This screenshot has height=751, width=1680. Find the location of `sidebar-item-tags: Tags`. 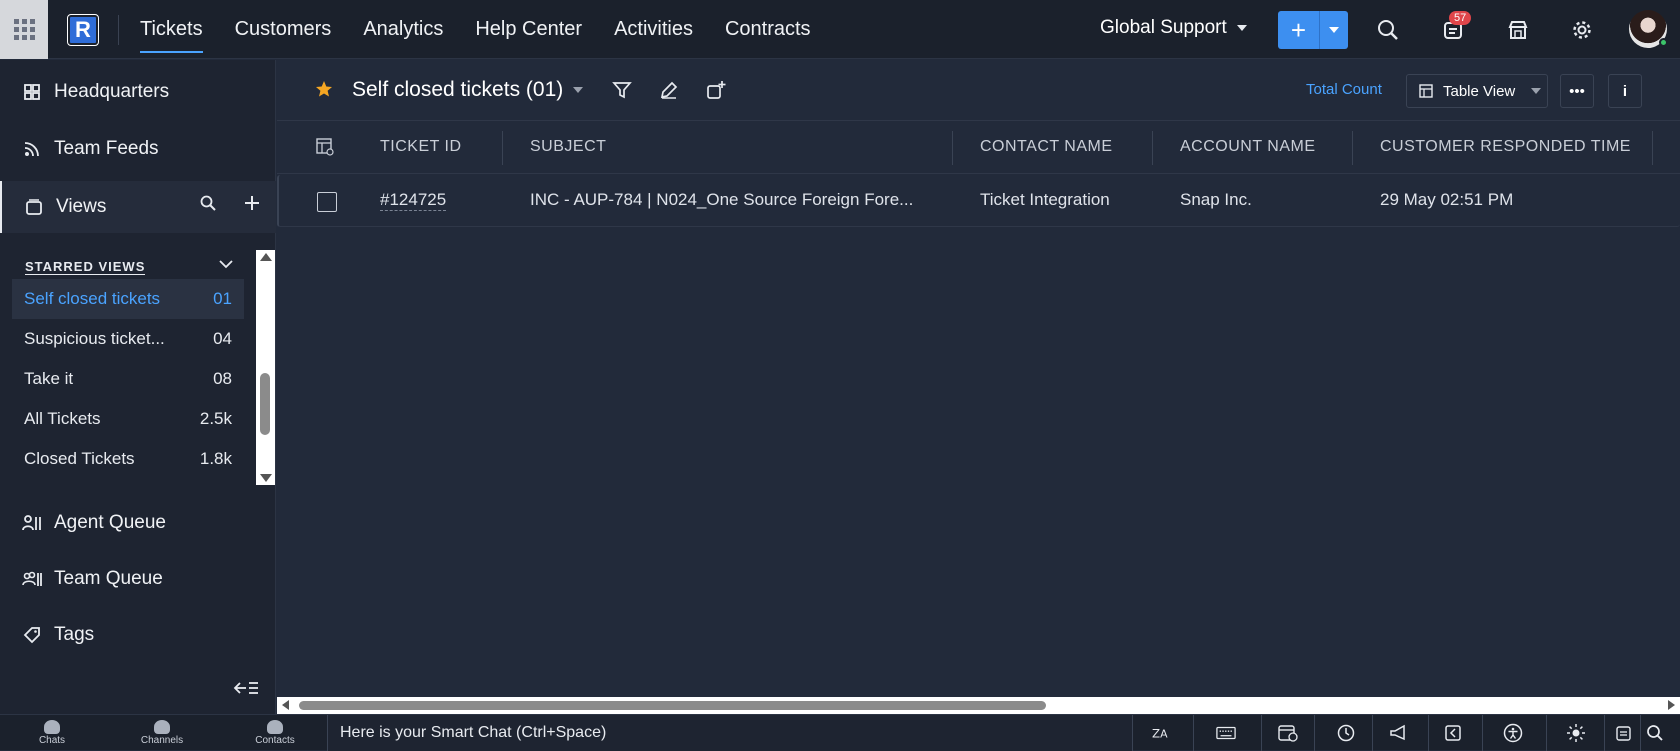

sidebar-item-tags: Tags is located at coordinates (138, 635).